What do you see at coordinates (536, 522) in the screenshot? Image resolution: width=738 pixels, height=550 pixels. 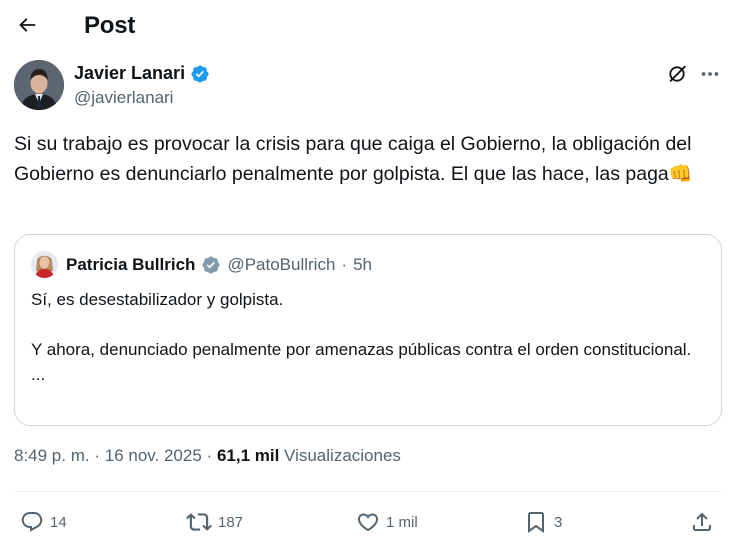 I see `bookmark-icon` at bounding box center [536, 522].